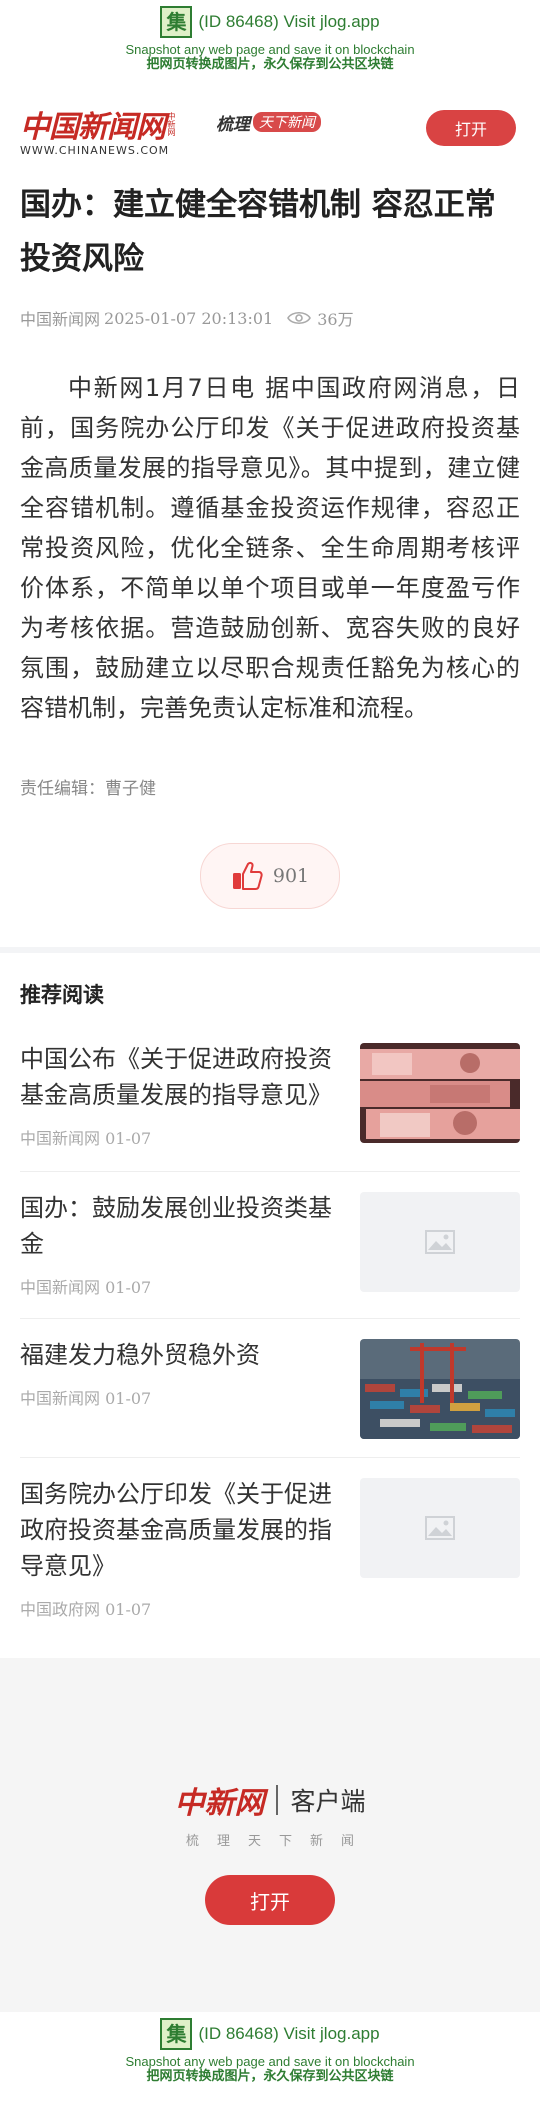  I want to click on footer-open-app-button: 打开, so click(270, 1900).